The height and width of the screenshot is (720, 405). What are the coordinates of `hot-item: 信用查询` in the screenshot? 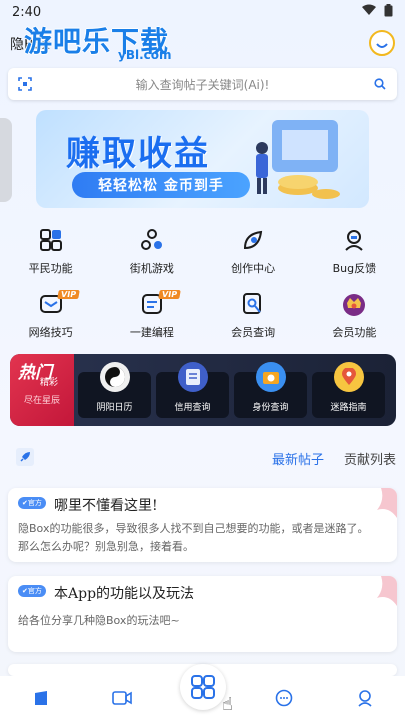 It's located at (192, 390).